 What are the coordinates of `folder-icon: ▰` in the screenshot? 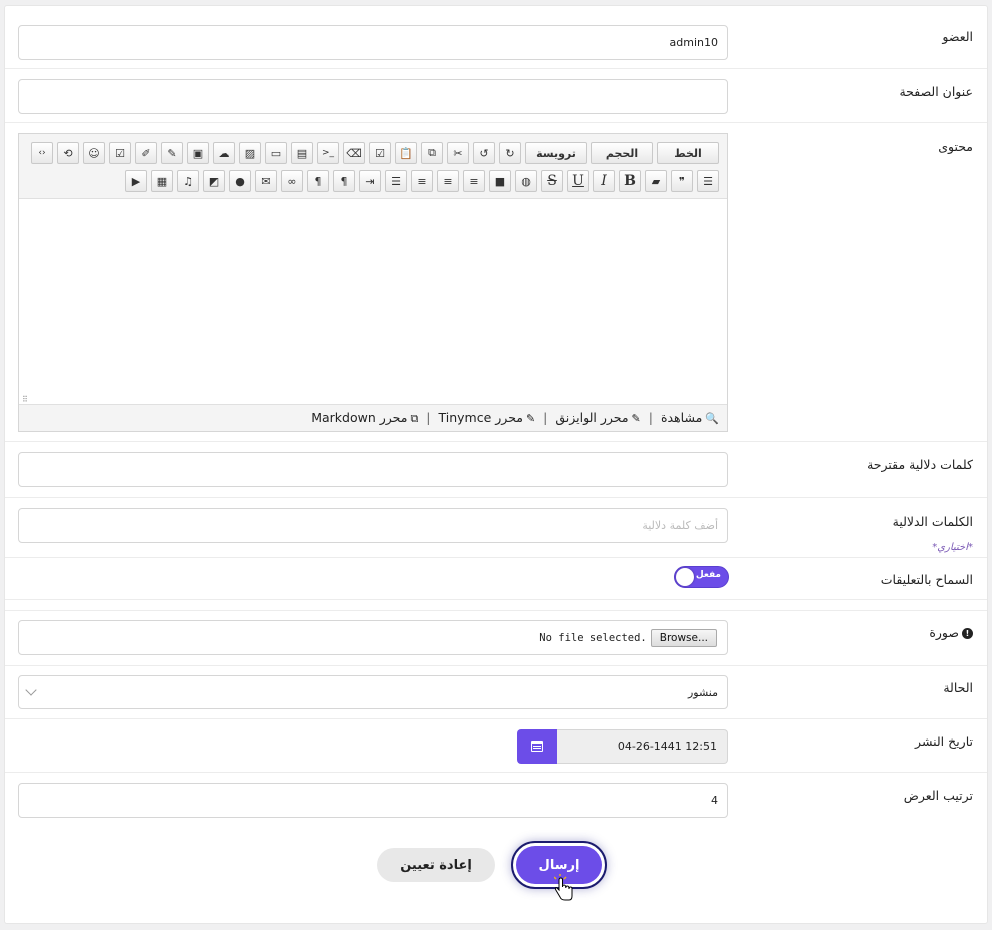 It's located at (656, 181).